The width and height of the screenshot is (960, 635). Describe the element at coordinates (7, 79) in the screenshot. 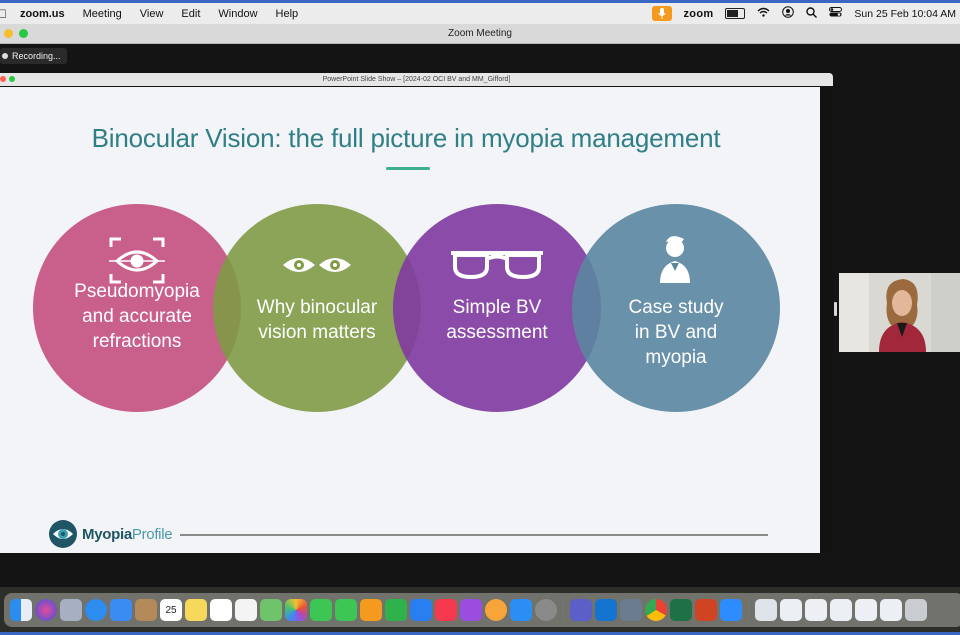

I see `ppt-window-controls` at that location.